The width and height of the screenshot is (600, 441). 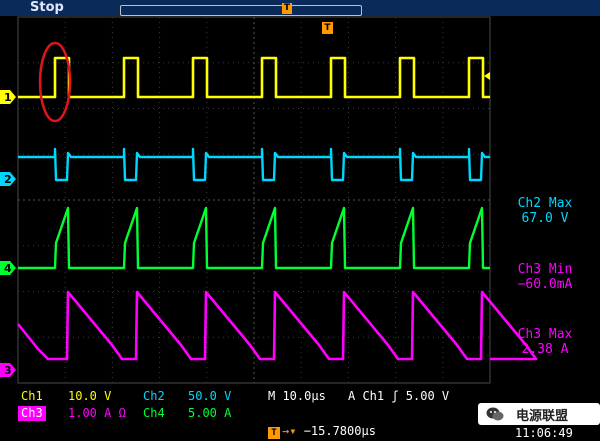 What do you see at coordinates (289, 431) in the screenshot?
I see `trigger-offset-arrow-icon: →▾` at bounding box center [289, 431].